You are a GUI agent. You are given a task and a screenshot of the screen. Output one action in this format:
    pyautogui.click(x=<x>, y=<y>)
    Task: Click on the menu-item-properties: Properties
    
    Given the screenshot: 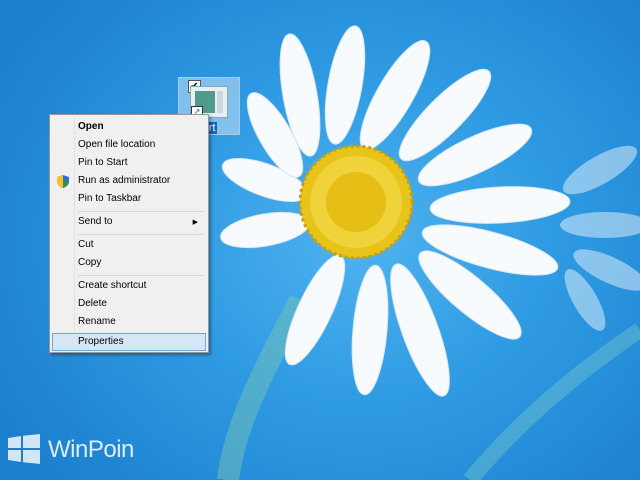 What is the action you would take?
    pyautogui.click(x=129, y=342)
    